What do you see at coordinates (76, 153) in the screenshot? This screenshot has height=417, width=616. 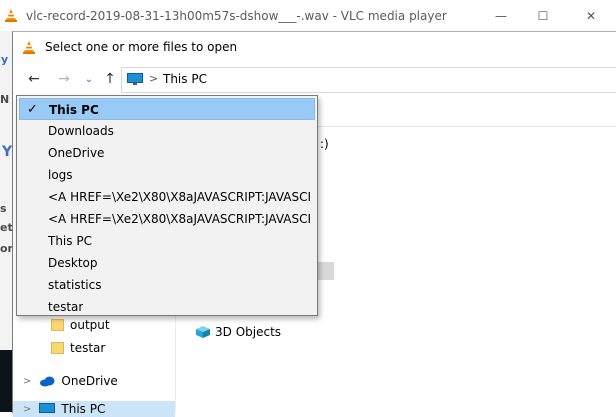 I see `dropdown-item-label: OneDrive` at bounding box center [76, 153].